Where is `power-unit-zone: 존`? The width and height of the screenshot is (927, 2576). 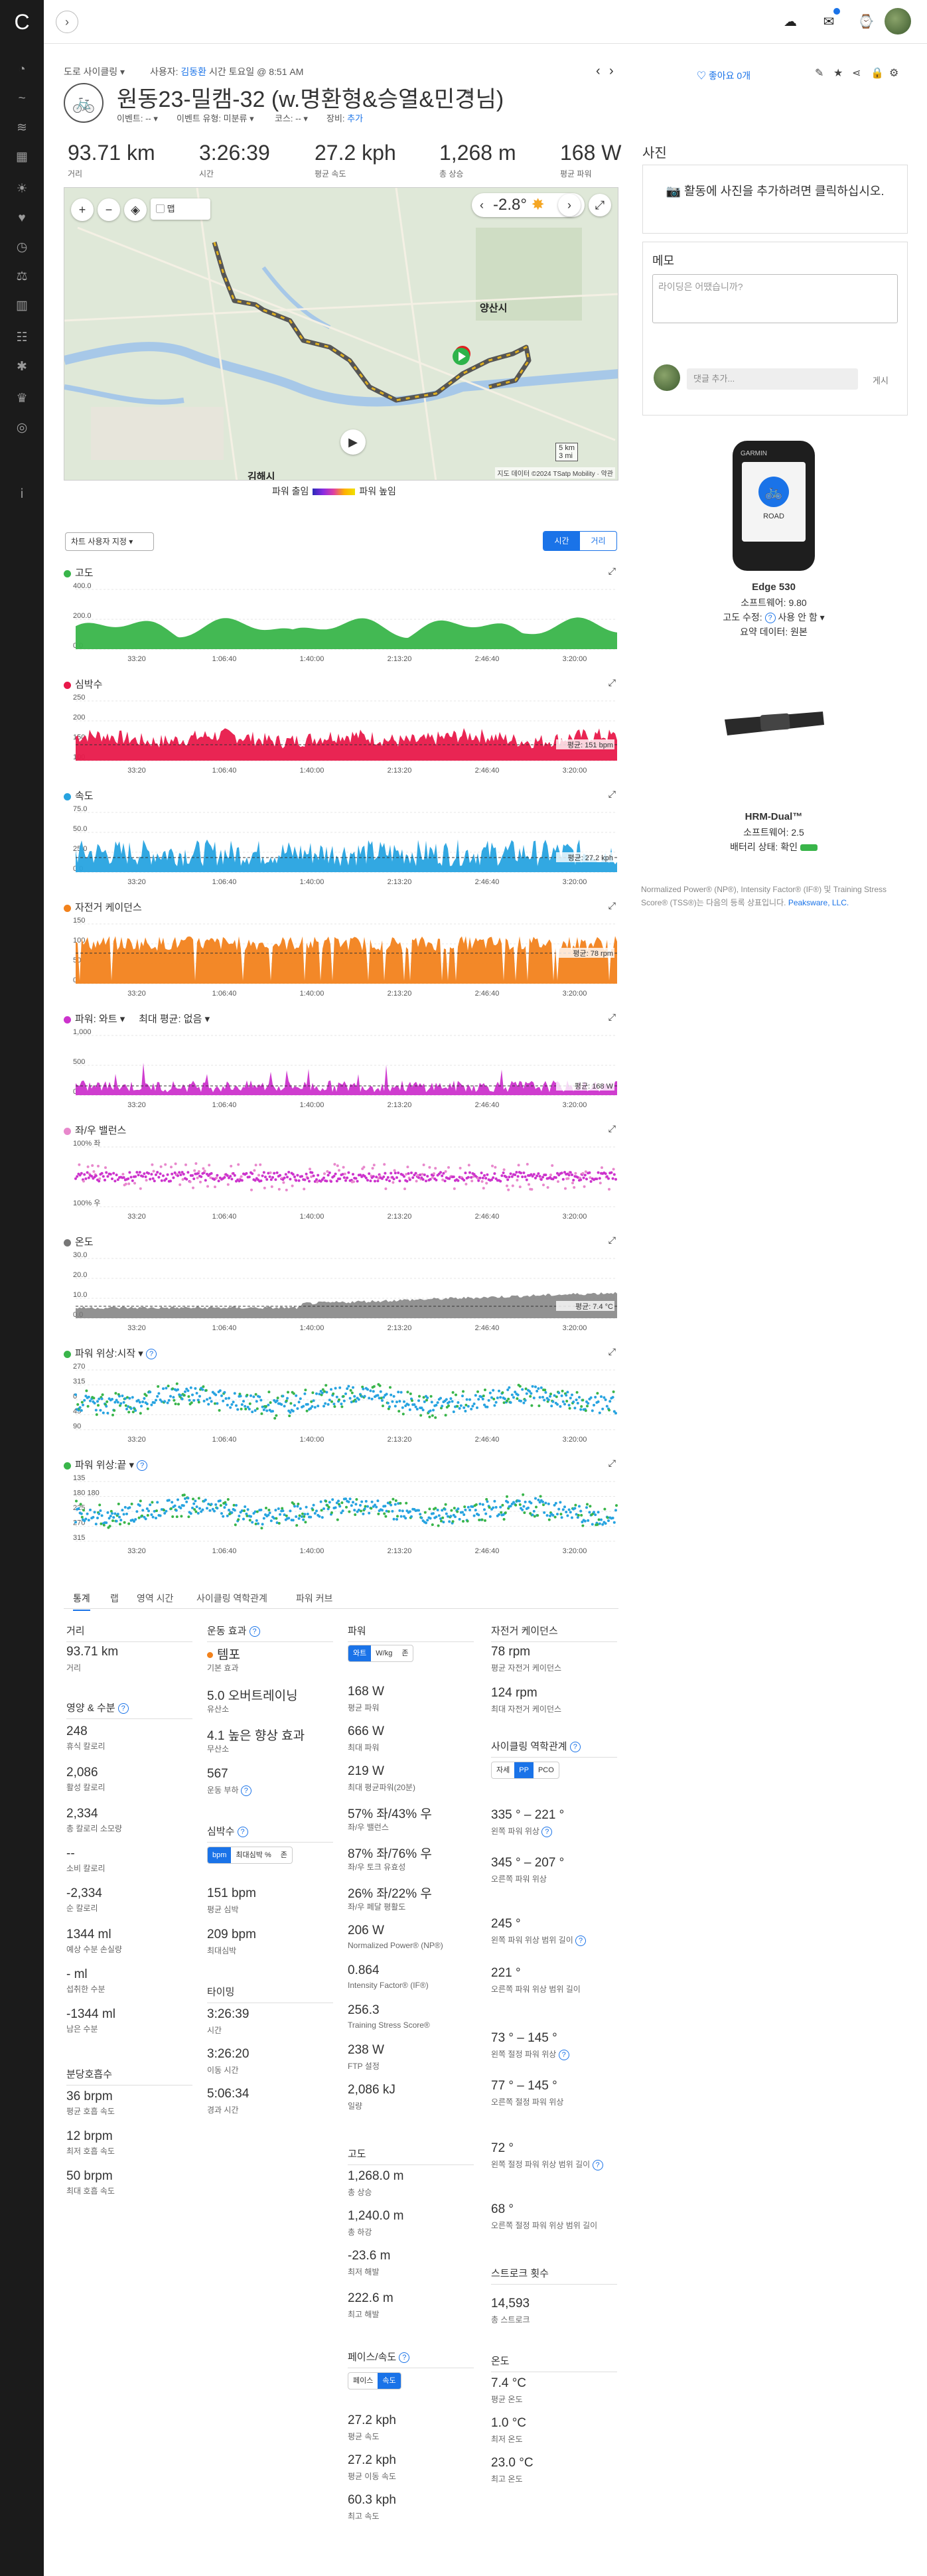
power-unit-zone: 존 is located at coordinates (405, 1653).